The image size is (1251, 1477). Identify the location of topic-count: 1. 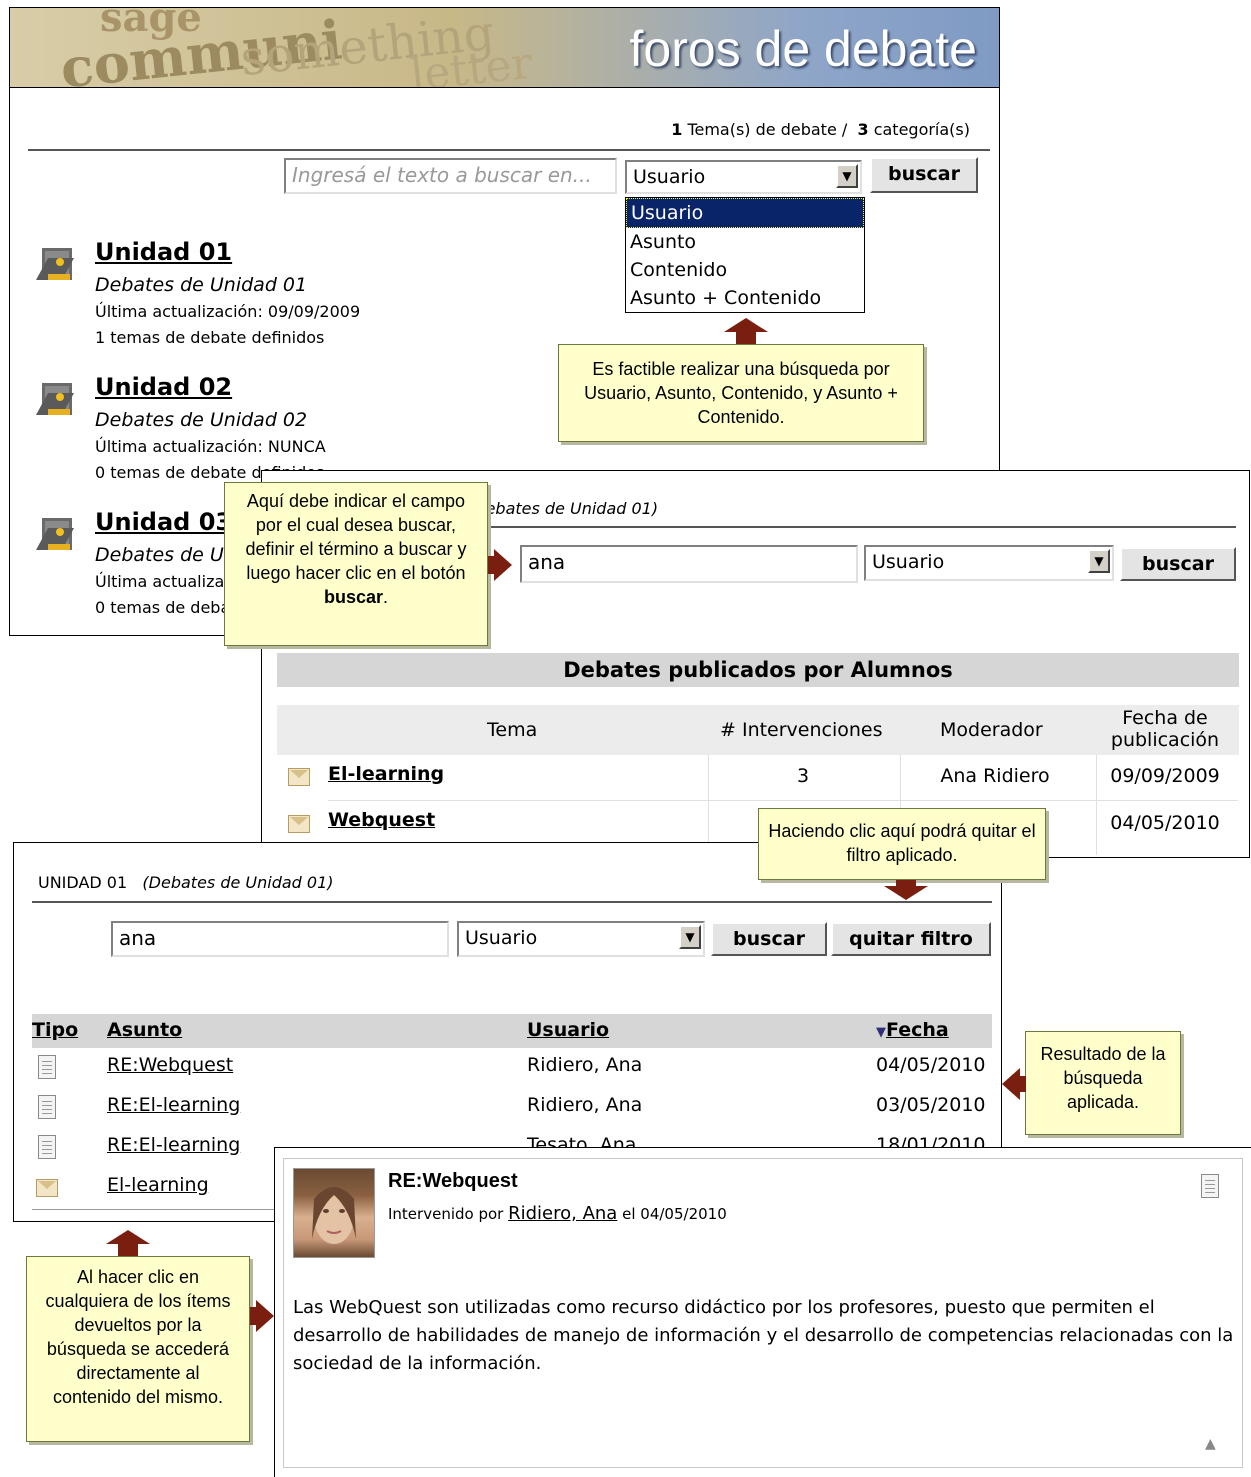
(677, 129).